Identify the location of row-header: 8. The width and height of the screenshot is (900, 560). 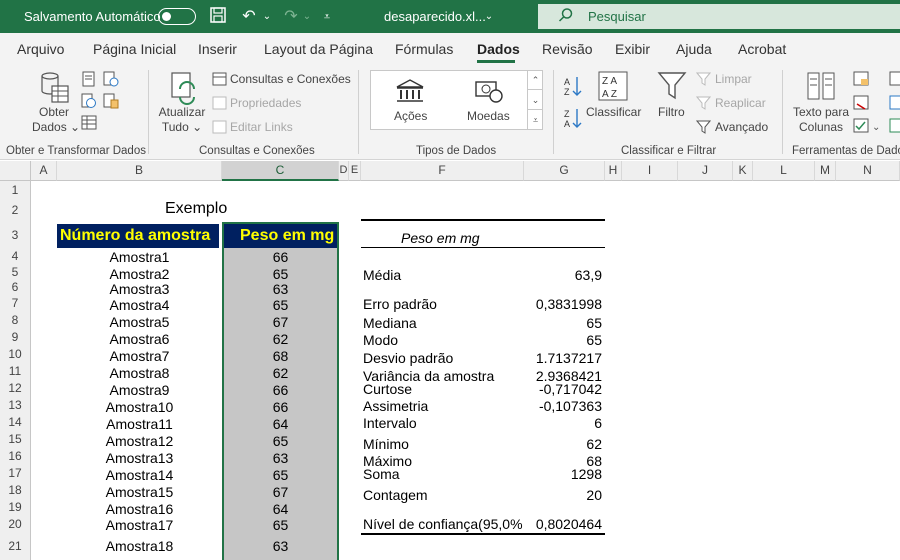
(15, 320).